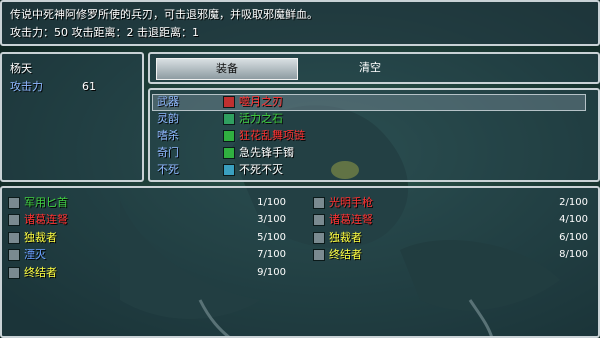 The width and height of the screenshot is (600, 338). Describe the element at coordinates (261, 118) in the screenshot. I see `slot-item-name: 活力之石` at that location.